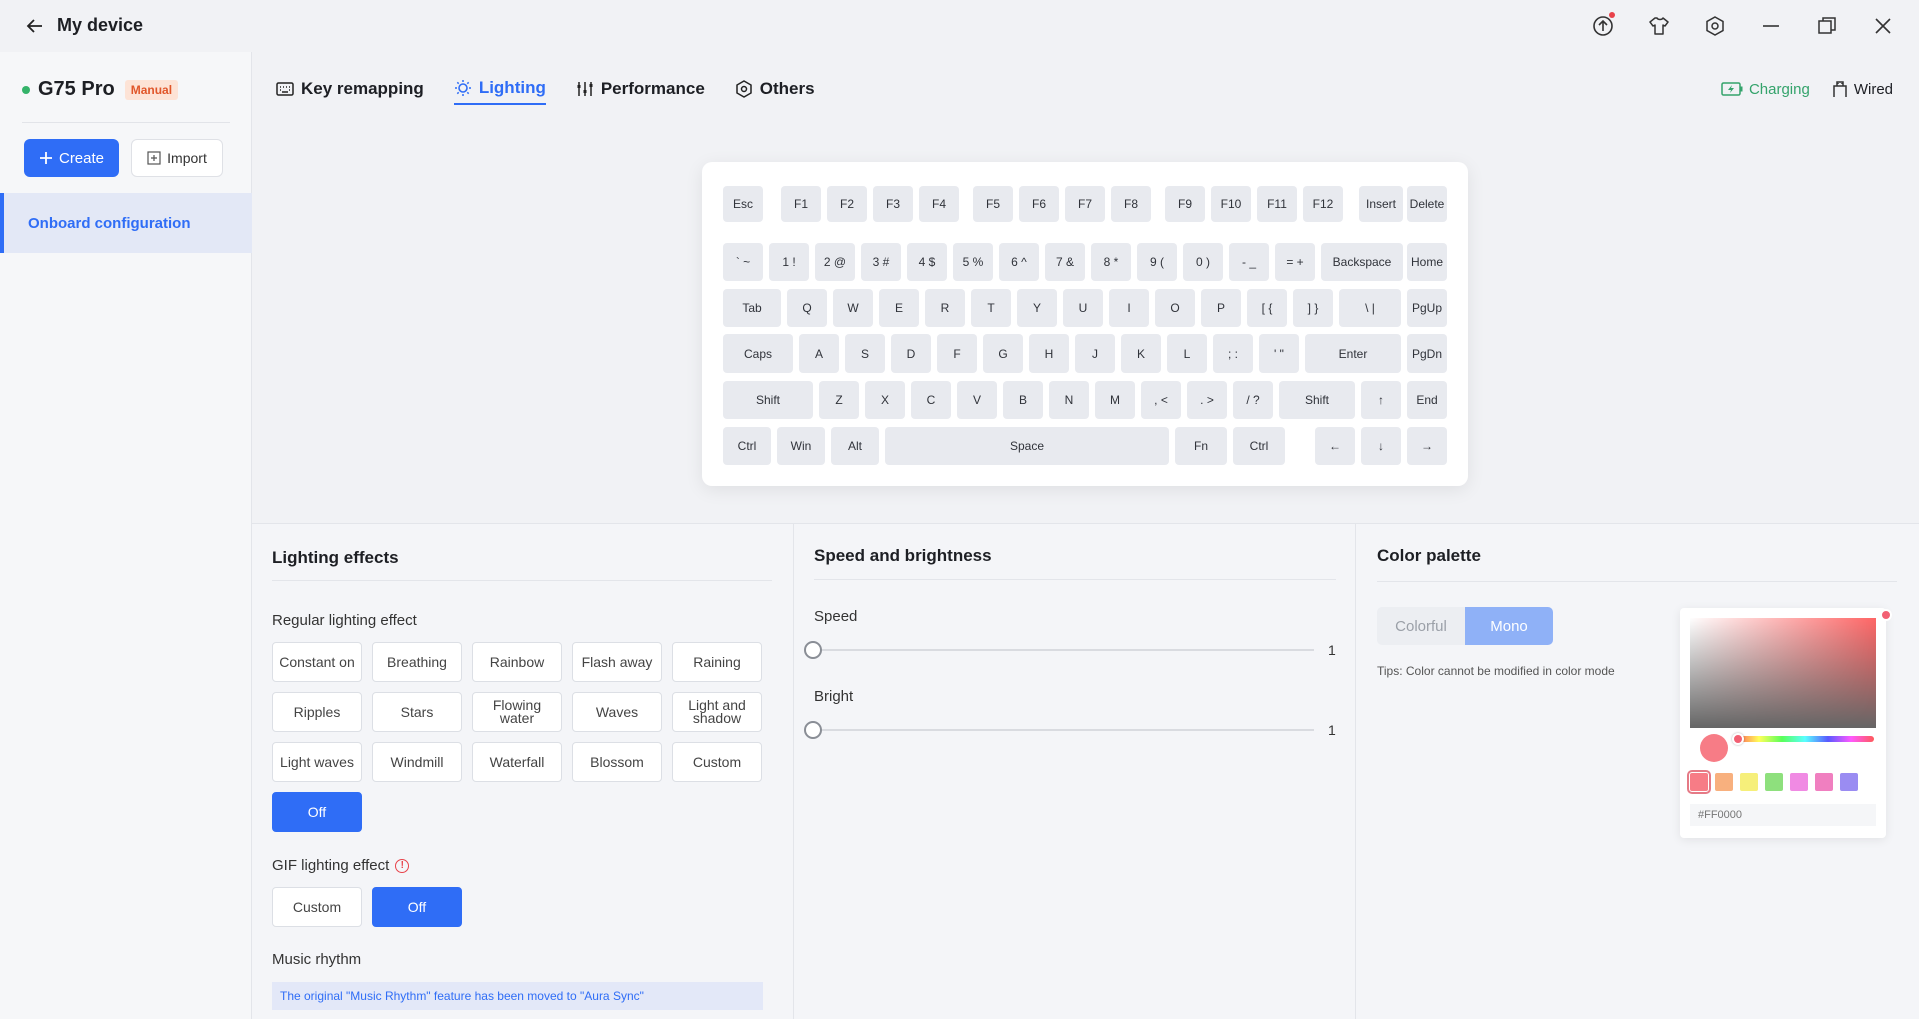  I want to click on sidebar-item-onboard-configuration: Onboard configuration, so click(126, 223).